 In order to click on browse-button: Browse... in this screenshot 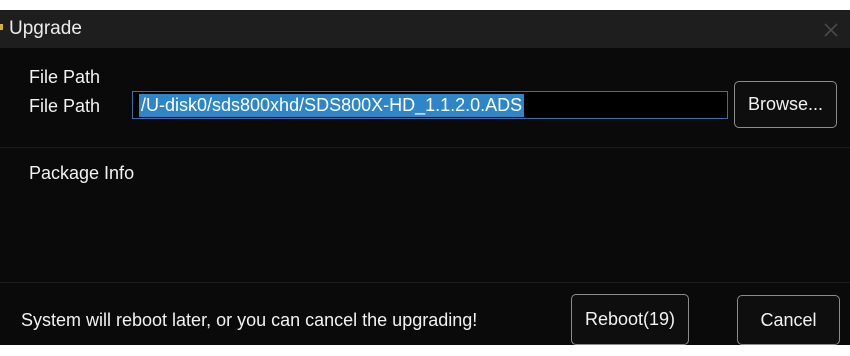, I will do `click(785, 104)`.